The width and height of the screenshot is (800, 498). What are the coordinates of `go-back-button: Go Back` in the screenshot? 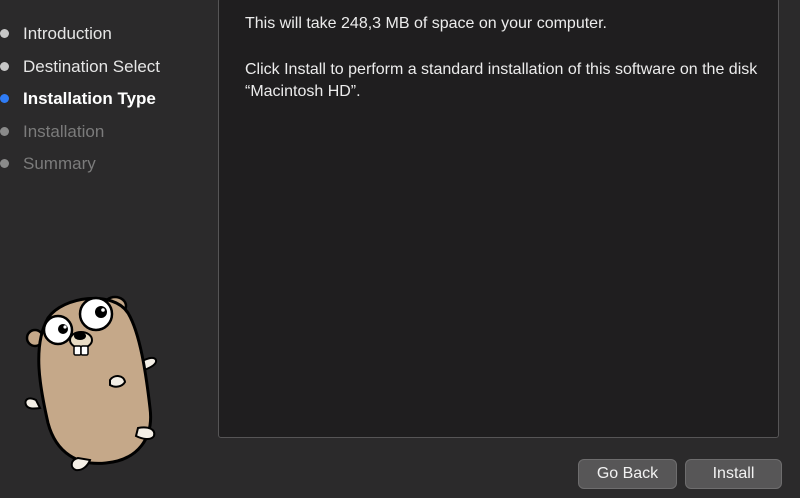 It's located at (627, 474).